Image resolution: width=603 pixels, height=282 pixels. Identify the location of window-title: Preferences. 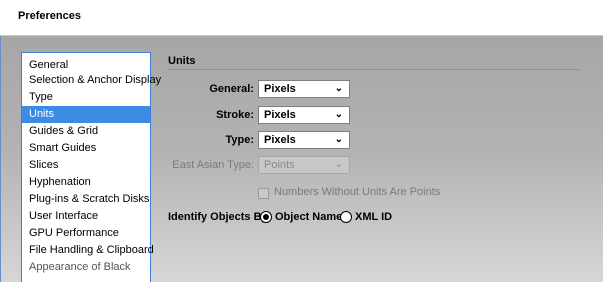
(49, 16).